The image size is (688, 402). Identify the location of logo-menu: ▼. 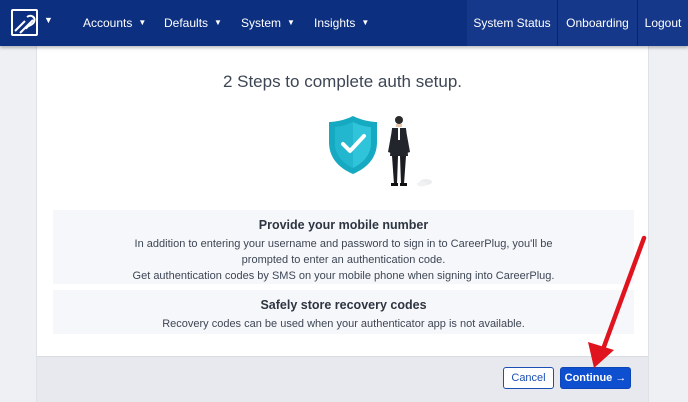
(32, 22).